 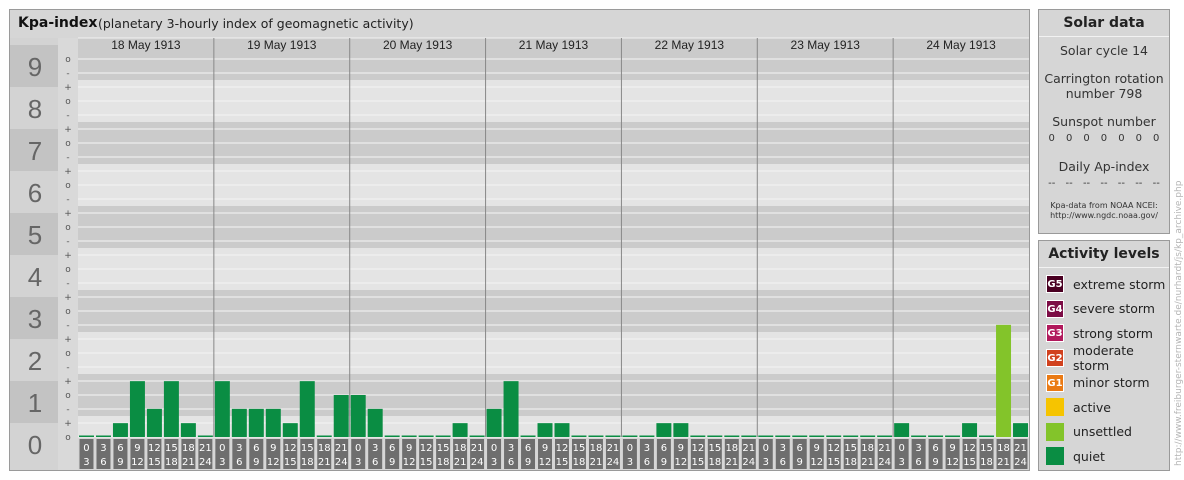 I want to click on time-slot-start: 21, so click(x=205, y=448).